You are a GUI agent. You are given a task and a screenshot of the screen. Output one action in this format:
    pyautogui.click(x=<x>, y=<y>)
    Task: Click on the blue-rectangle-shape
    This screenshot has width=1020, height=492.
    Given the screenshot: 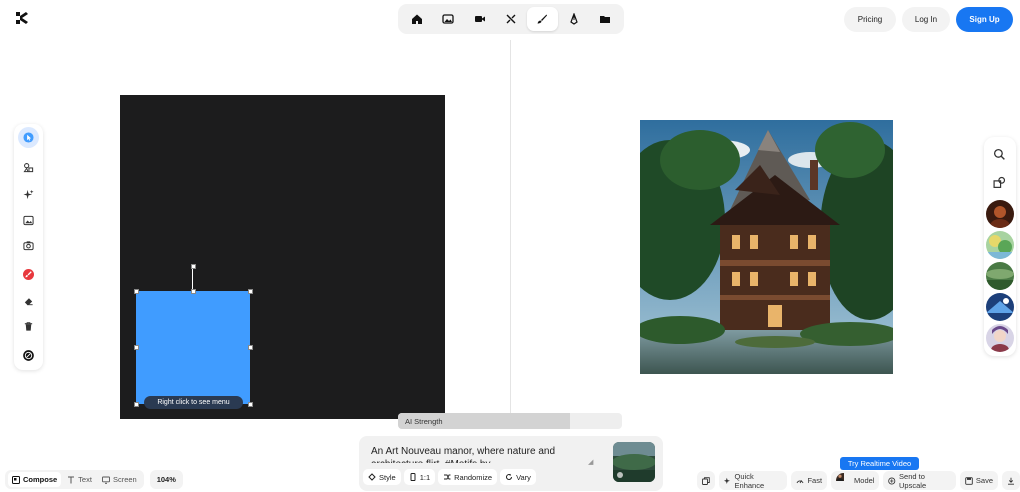 What is the action you would take?
    pyautogui.click(x=193, y=347)
    